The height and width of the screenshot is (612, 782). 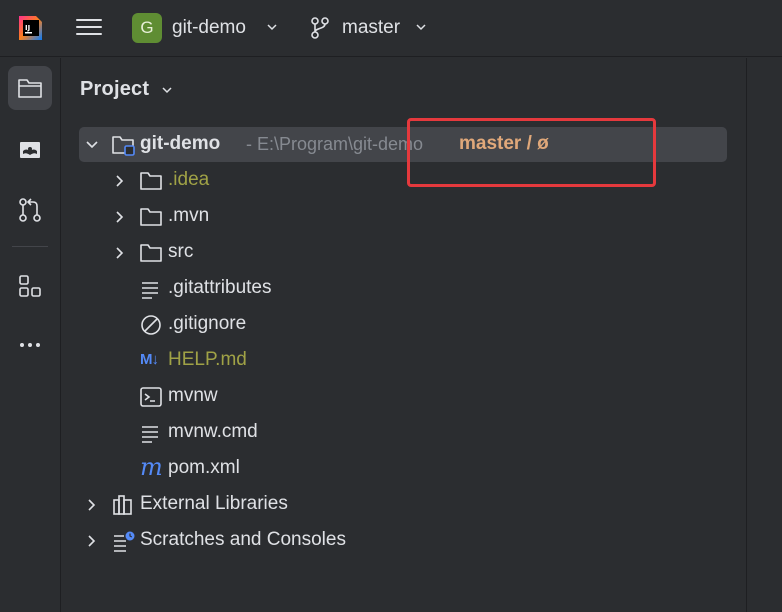 What do you see at coordinates (531, 152) in the screenshot?
I see `annotation-highlight-box` at bounding box center [531, 152].